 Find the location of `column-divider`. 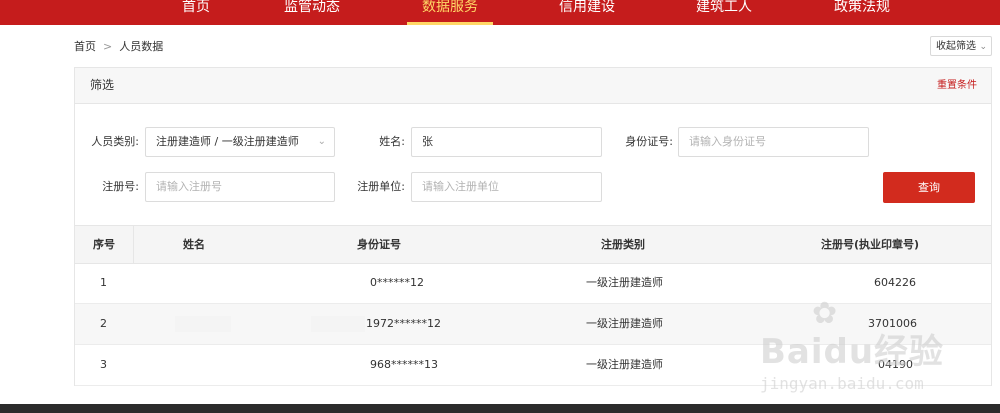

column-divider is located at coordinates (133, 244).